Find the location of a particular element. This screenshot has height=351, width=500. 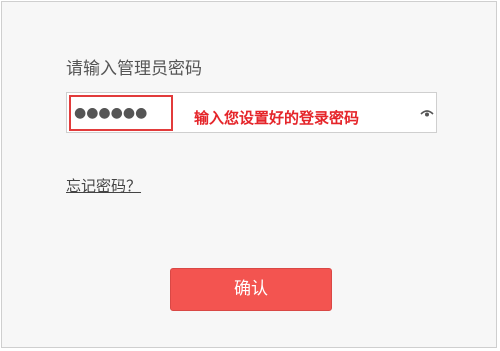

confirm-button: 确认 is located at coordinates (251, 289).